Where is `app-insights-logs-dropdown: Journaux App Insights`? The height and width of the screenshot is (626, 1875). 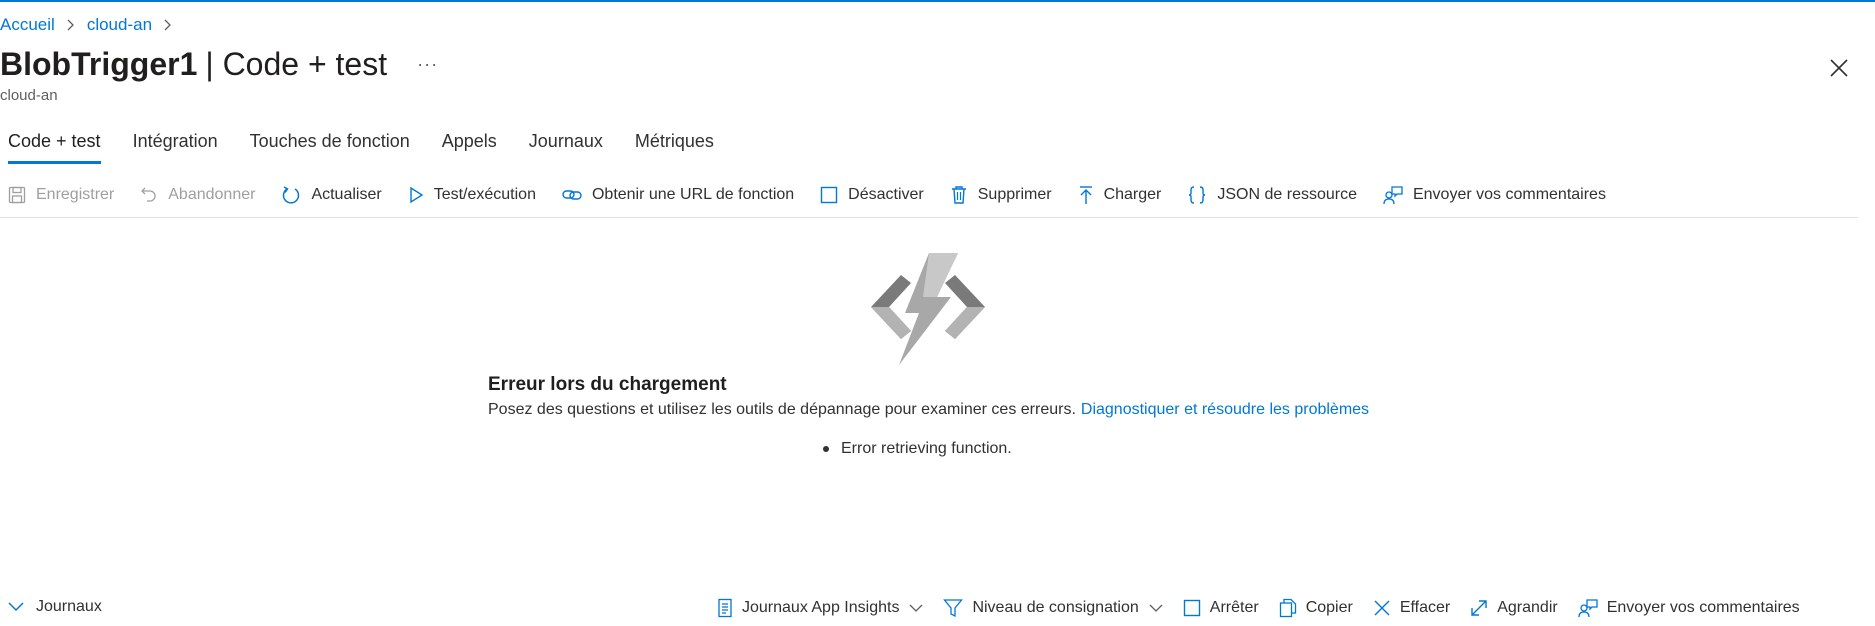 app-insights-logs-dropdown: Journaux App Insights is located at coordinates (820, 608).